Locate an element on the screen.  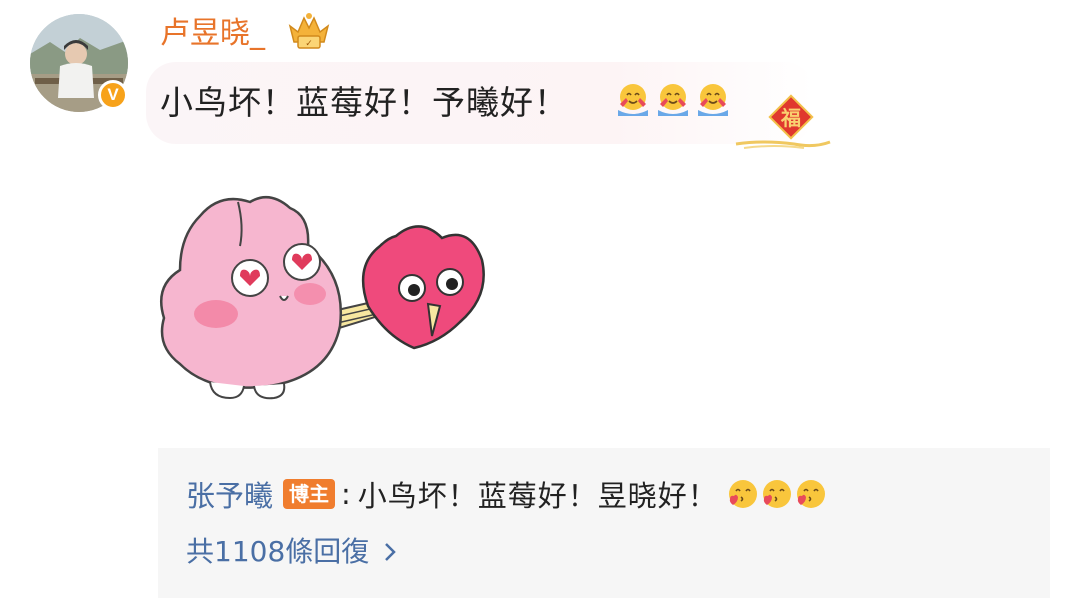
reply-line: 张予曦 博主 : 小鸟坏！蓝莓好！昱晓好！ is located at coordinates (507, 494).